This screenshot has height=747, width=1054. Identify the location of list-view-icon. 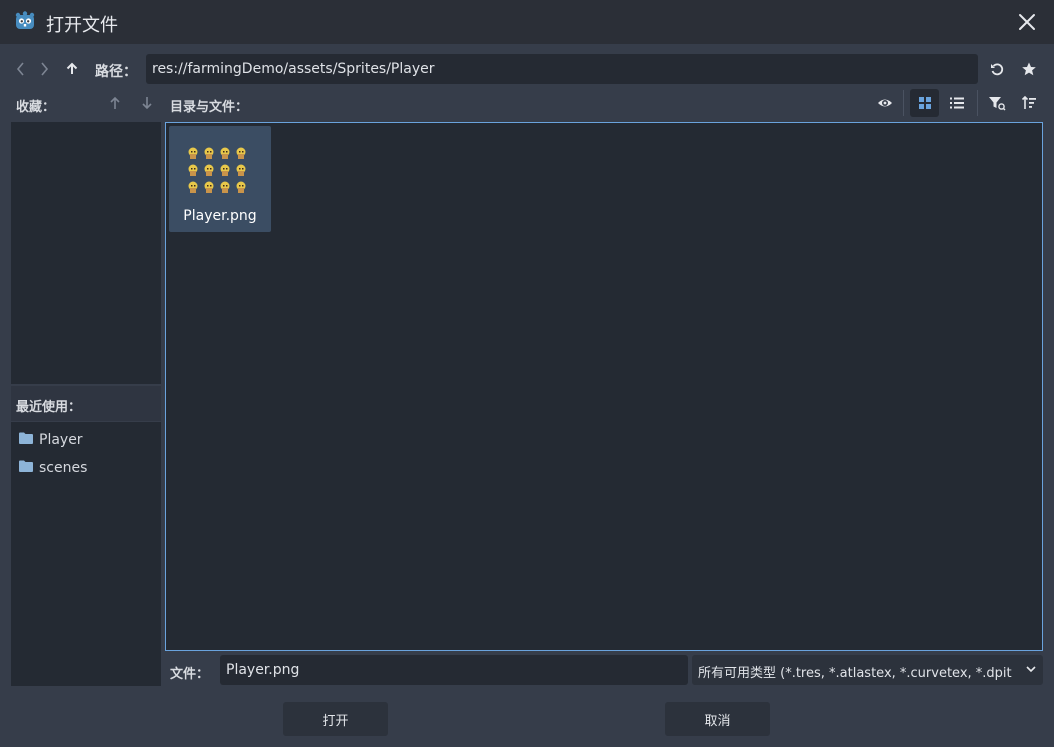
(957, 103).